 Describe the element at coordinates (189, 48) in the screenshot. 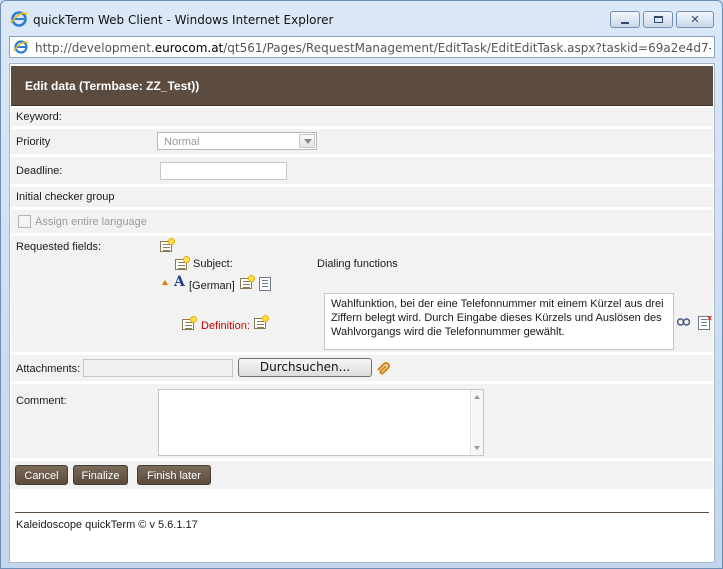

I see `url-host: eurocom.at` at that location.